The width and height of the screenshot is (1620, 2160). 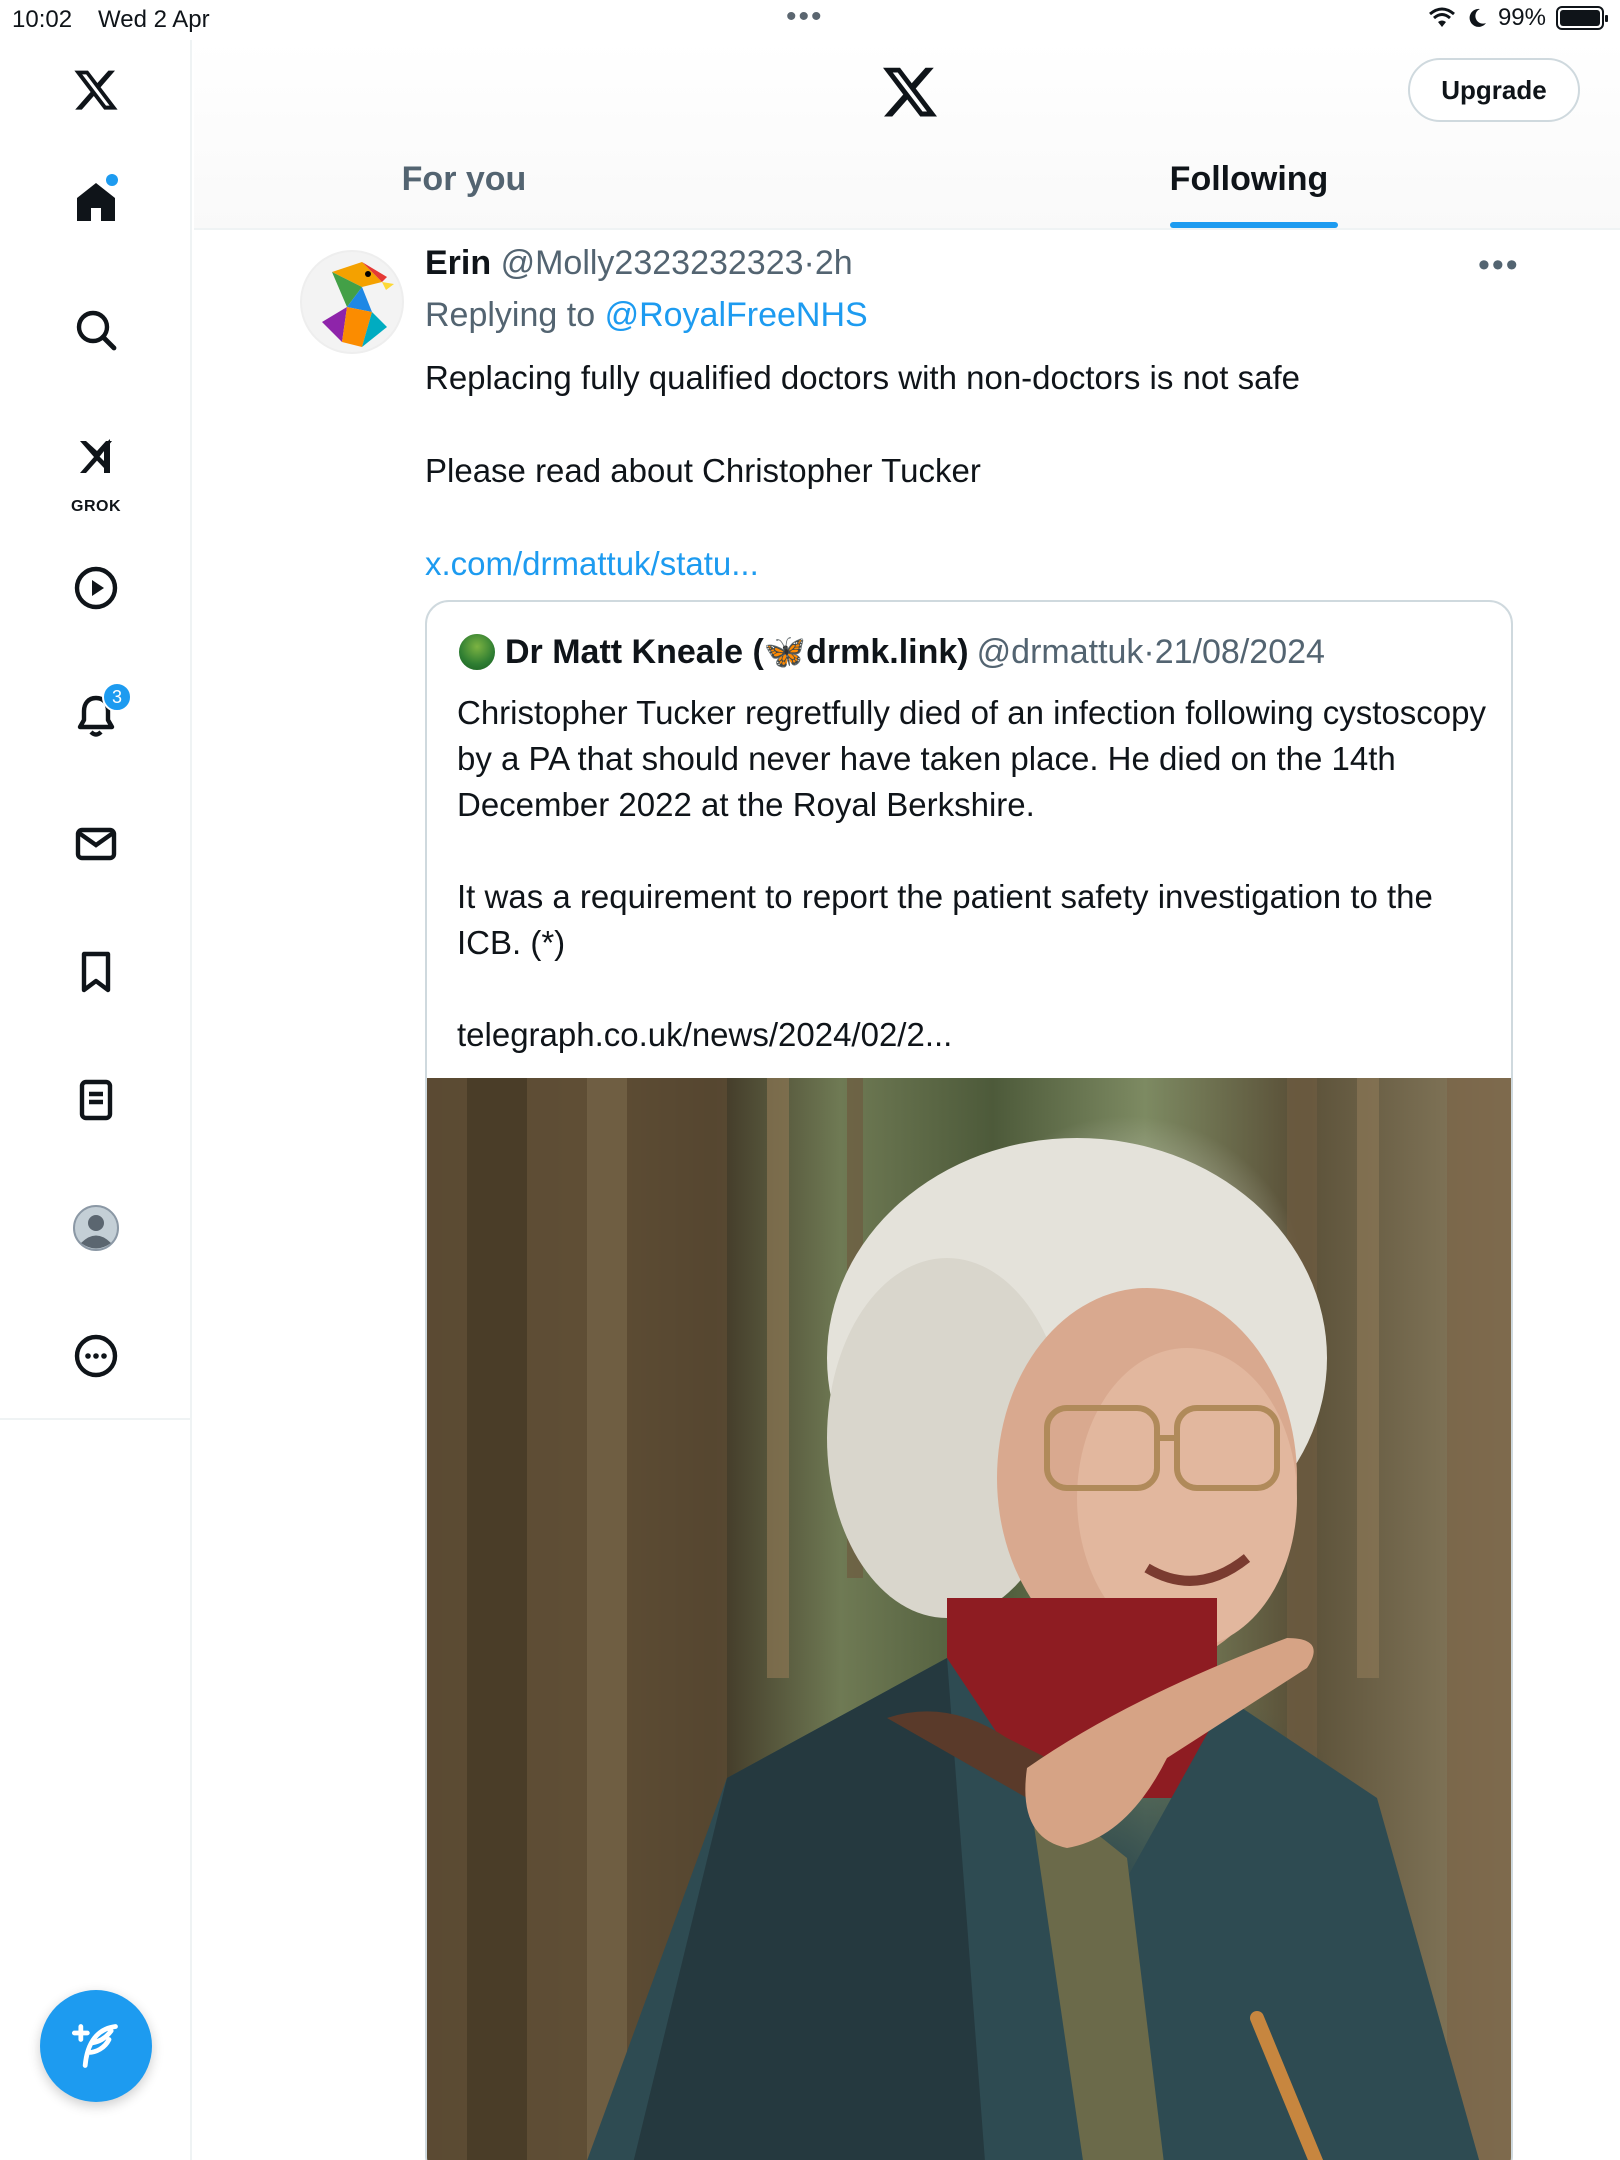 I want to click on sidebar-item-lists, so click(x=96, y=1100).